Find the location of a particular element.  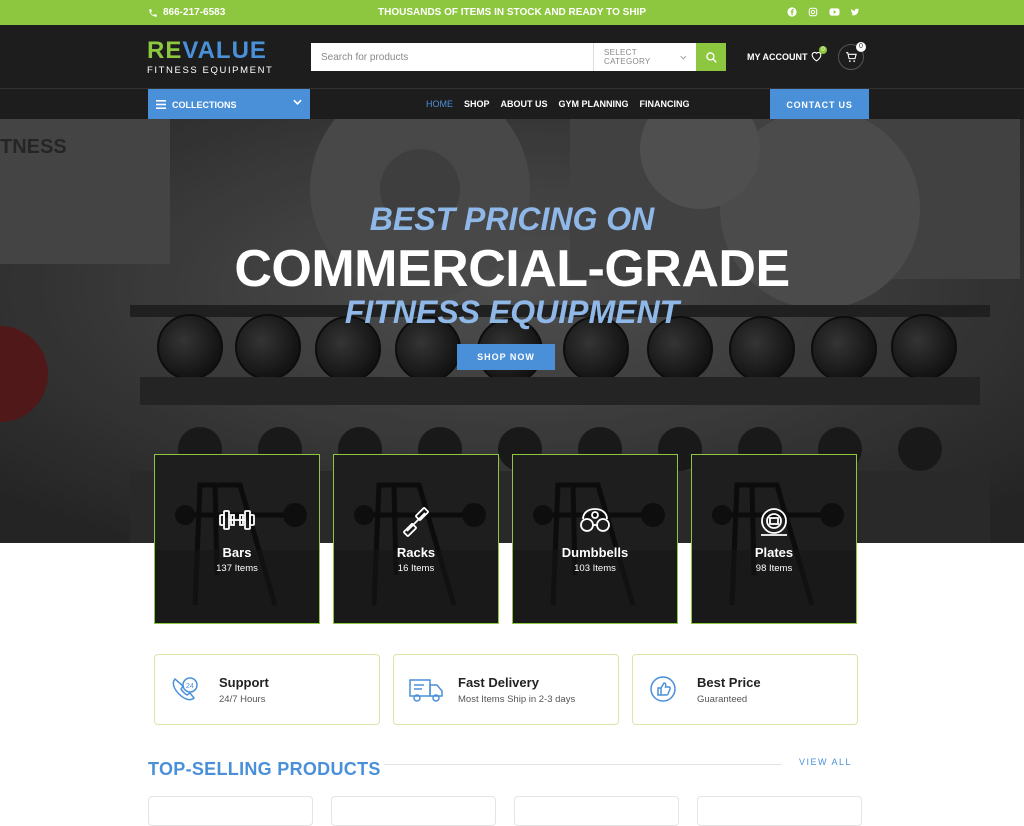

feature-subtitle: 24/7 Hours is located at coordinates (242, 699).